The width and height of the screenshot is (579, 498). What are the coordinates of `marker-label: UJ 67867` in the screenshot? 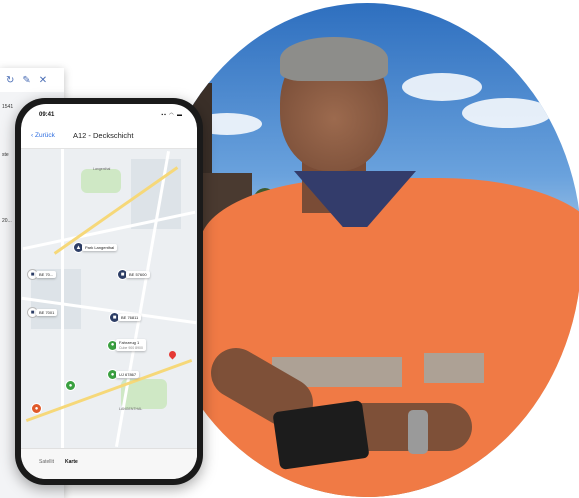 It's located at (128, 374).